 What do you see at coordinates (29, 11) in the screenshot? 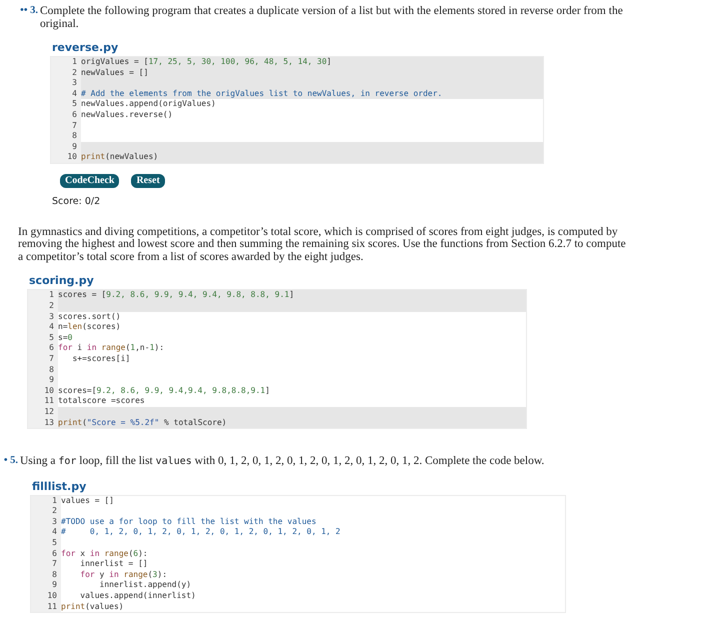
I see `exercise-number: •• 3.` at bounding box center [29, 11].